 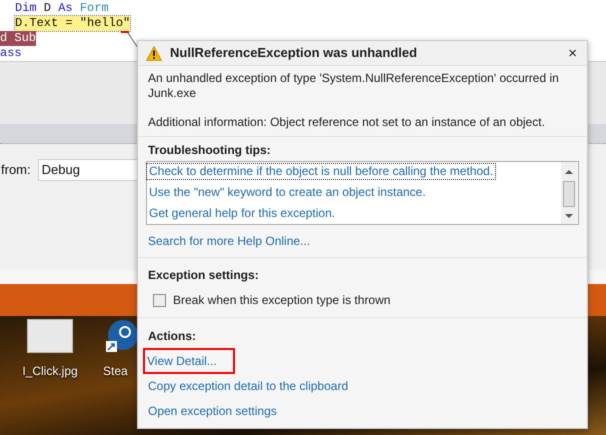 I want to click on close-button: ×, so click(x=572, y=53).